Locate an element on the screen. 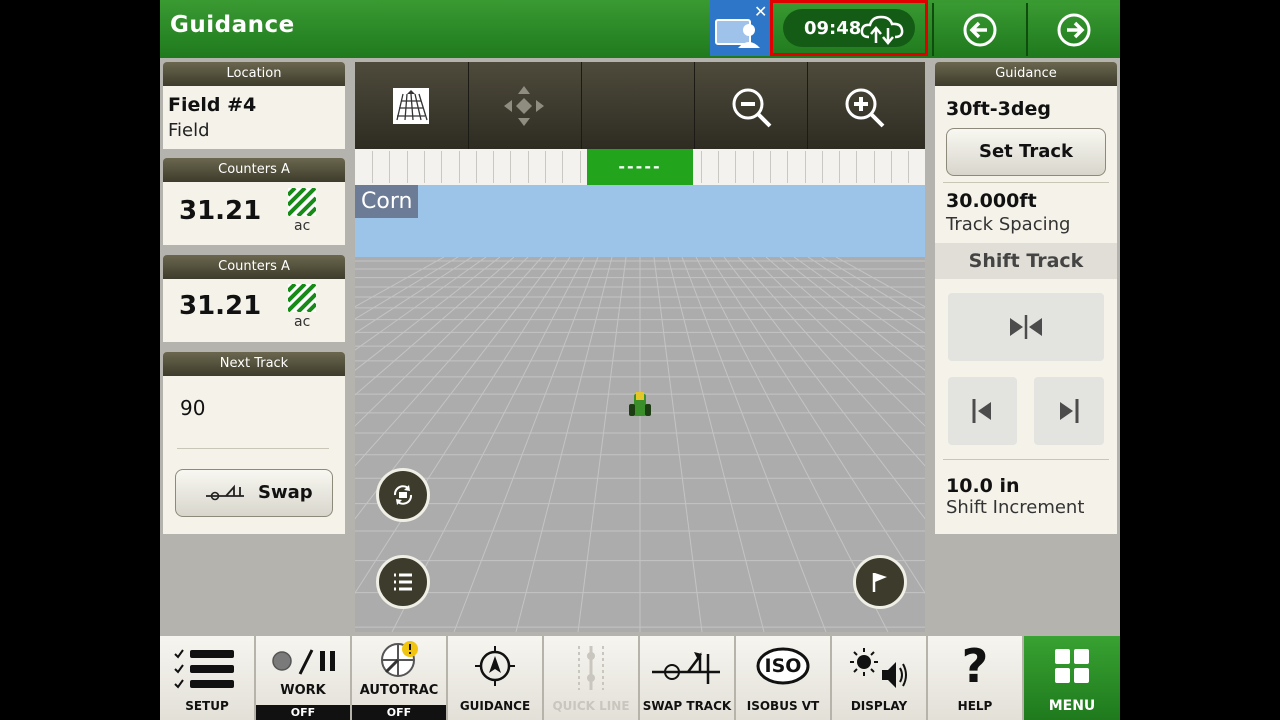 The height and width of the screenshot is (720, 1280). perspective-grid-icon is located at coordinates (411, 106).